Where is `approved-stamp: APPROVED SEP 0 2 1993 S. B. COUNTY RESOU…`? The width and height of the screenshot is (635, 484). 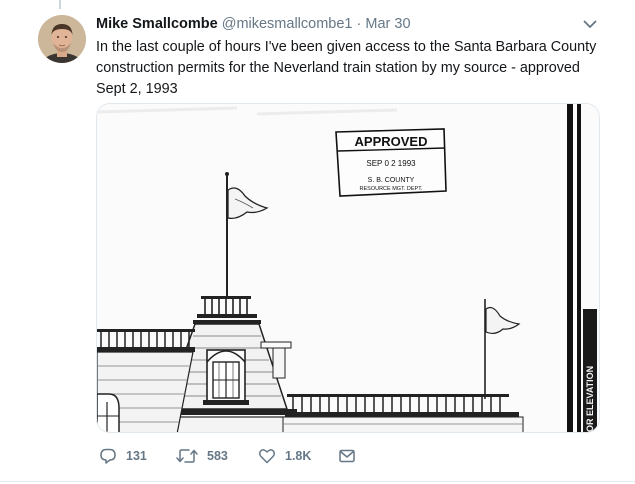 approved-stamp: APPROVED SEP 0 2 1993 S. B. COUNTY RESOU… is located at coordinates (391, 162).